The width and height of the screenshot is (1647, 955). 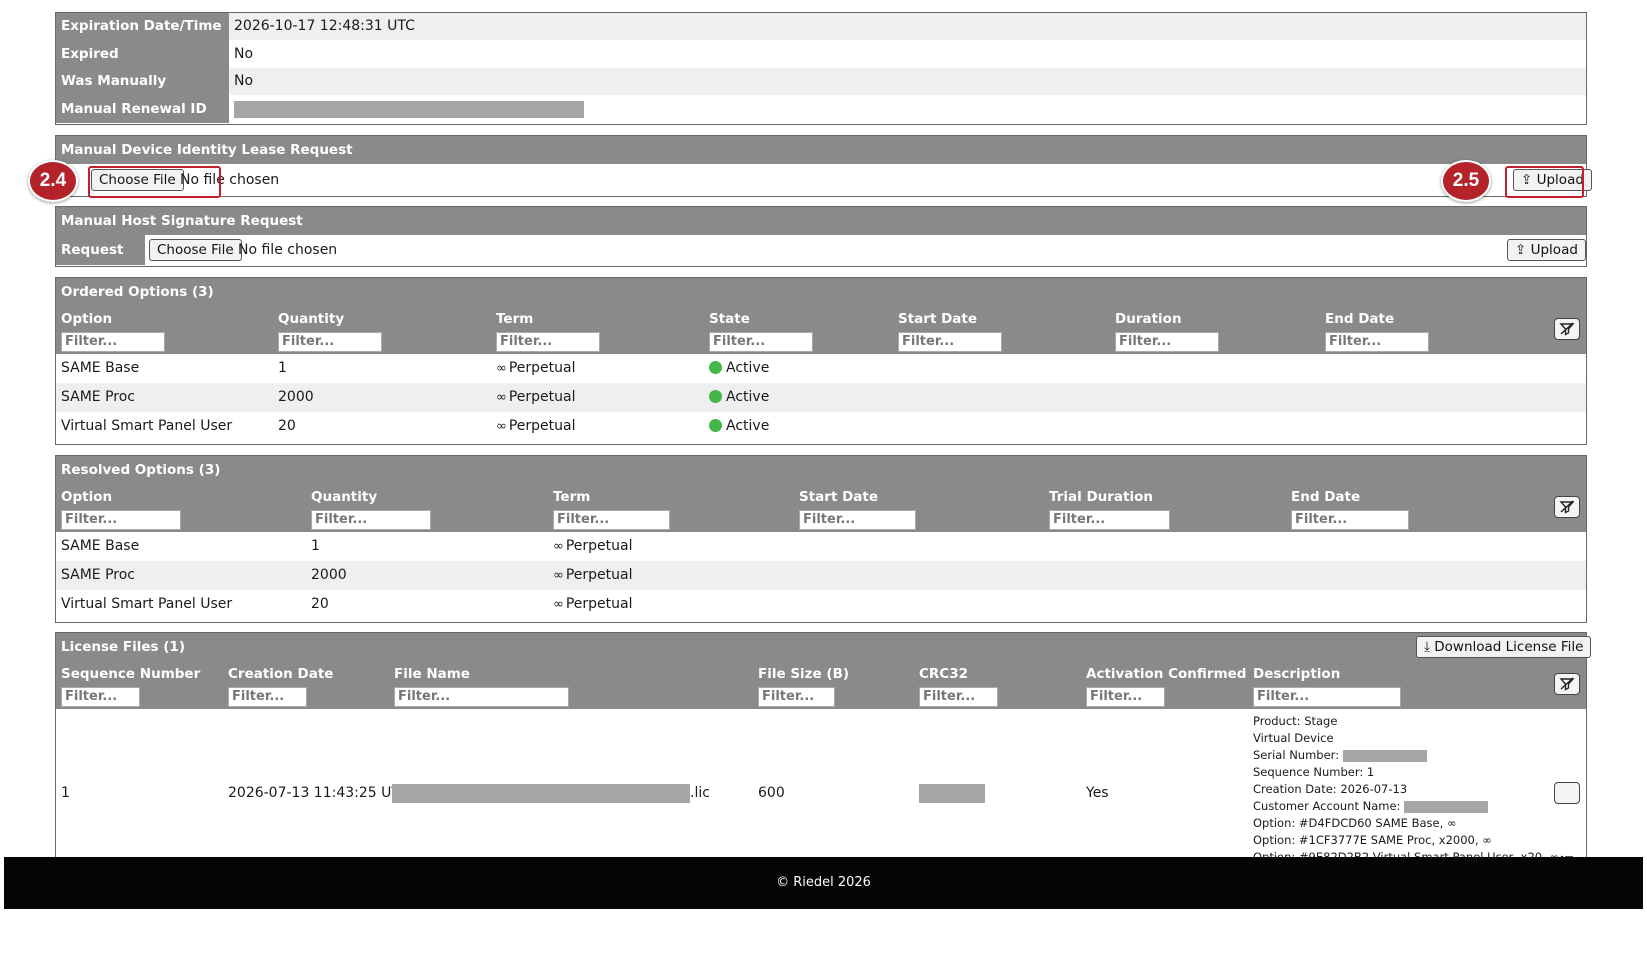 I want to click on cell-quantity: 2000, so click(x=296, y=397).